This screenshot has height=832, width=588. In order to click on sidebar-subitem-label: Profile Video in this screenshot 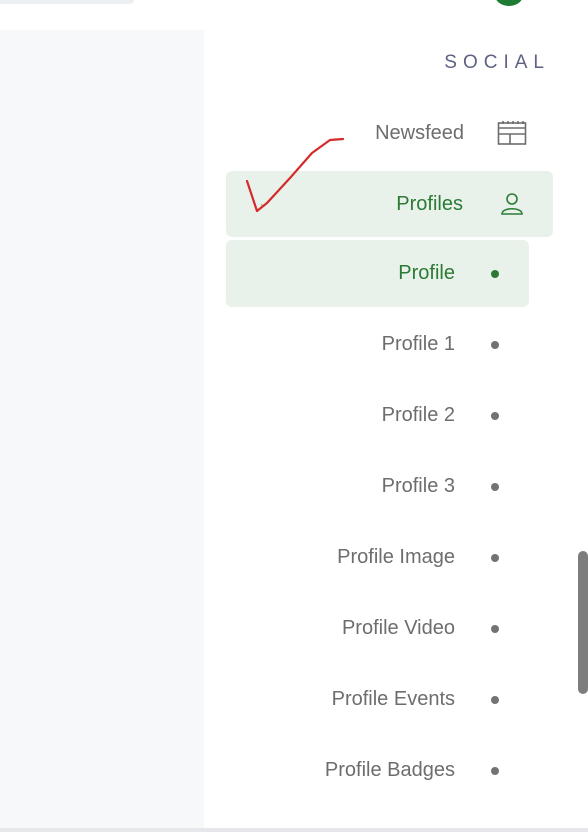, I will do `click(398, 628)`.